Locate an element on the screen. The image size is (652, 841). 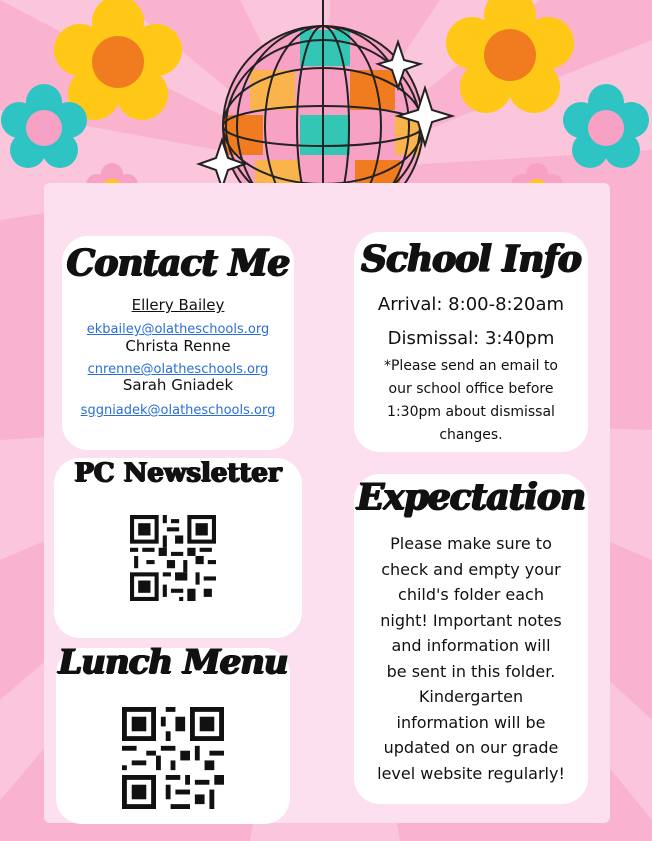
expectation-line-6: be sent in this folder. is located at coordinates (471, 671).